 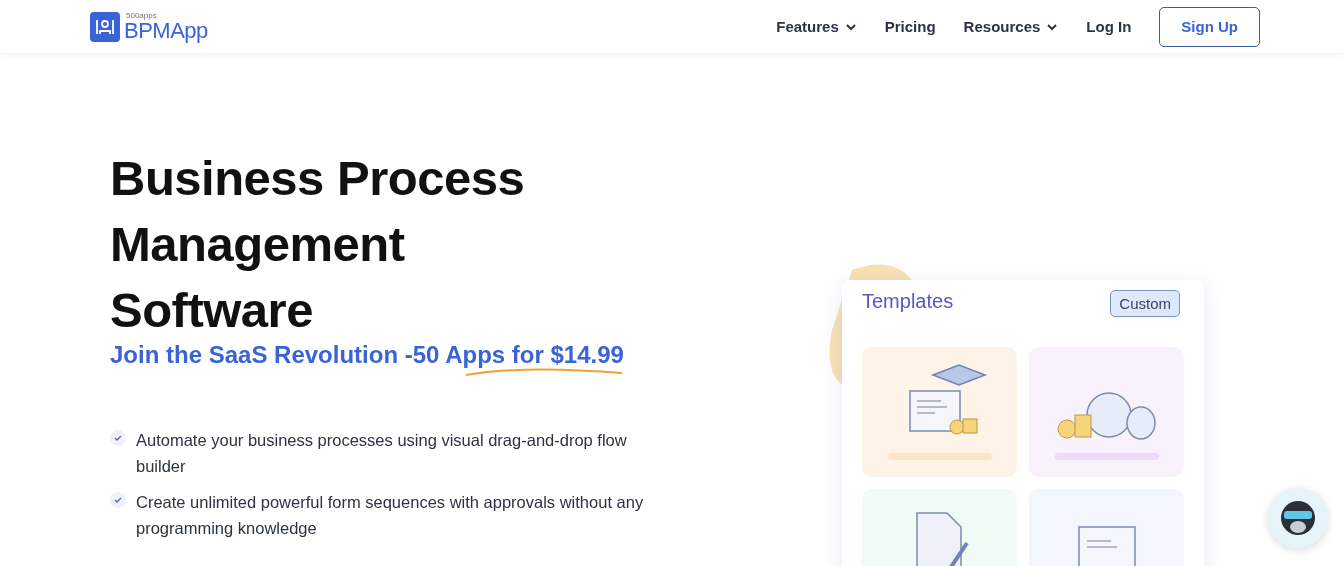 What do you see at coordinates (142, 15) in the screenshot?
I see `logo-tagline: 500apps` at bounding box center [142, 15].